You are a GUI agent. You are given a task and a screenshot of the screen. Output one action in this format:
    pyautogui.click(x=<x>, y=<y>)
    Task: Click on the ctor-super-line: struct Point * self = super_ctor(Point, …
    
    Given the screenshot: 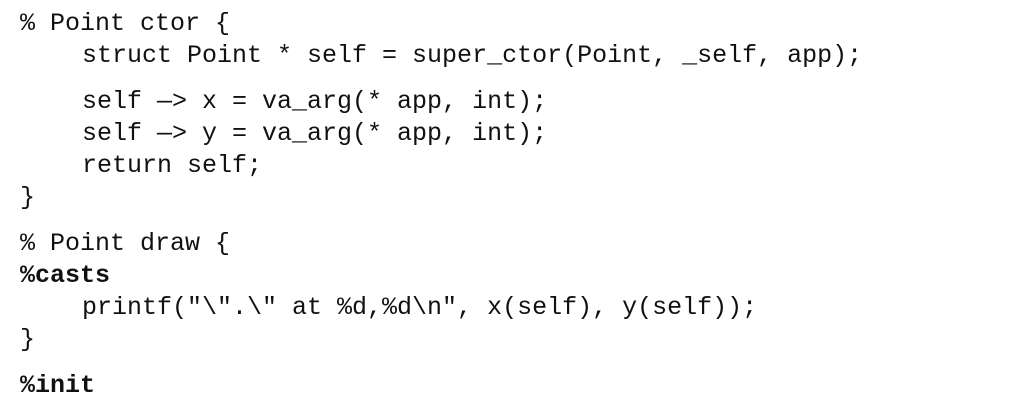 What is the action you would take?
    pyautogui.click(x=472, y=55)
    